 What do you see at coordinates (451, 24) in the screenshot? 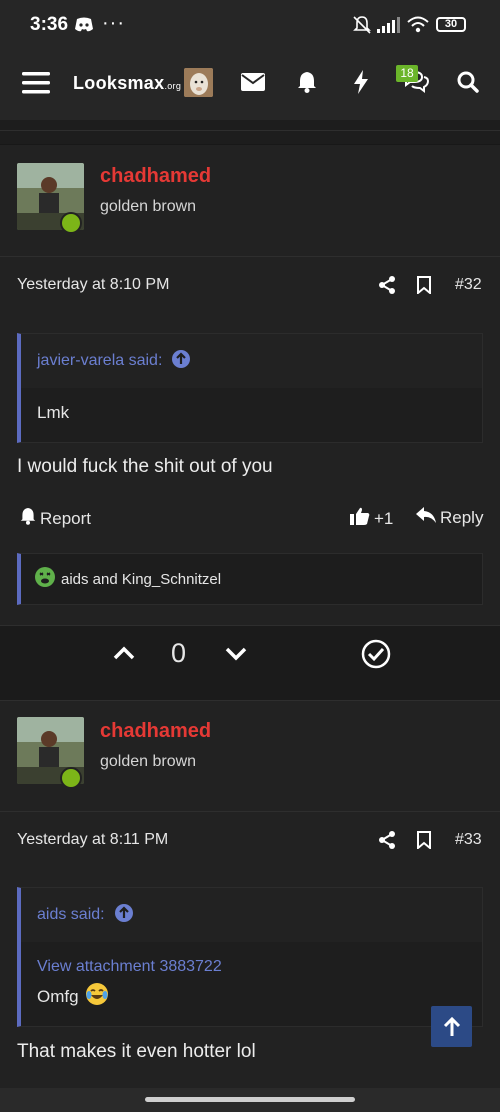
I see `battery-icon: 30` at bounding box center [451, 24].